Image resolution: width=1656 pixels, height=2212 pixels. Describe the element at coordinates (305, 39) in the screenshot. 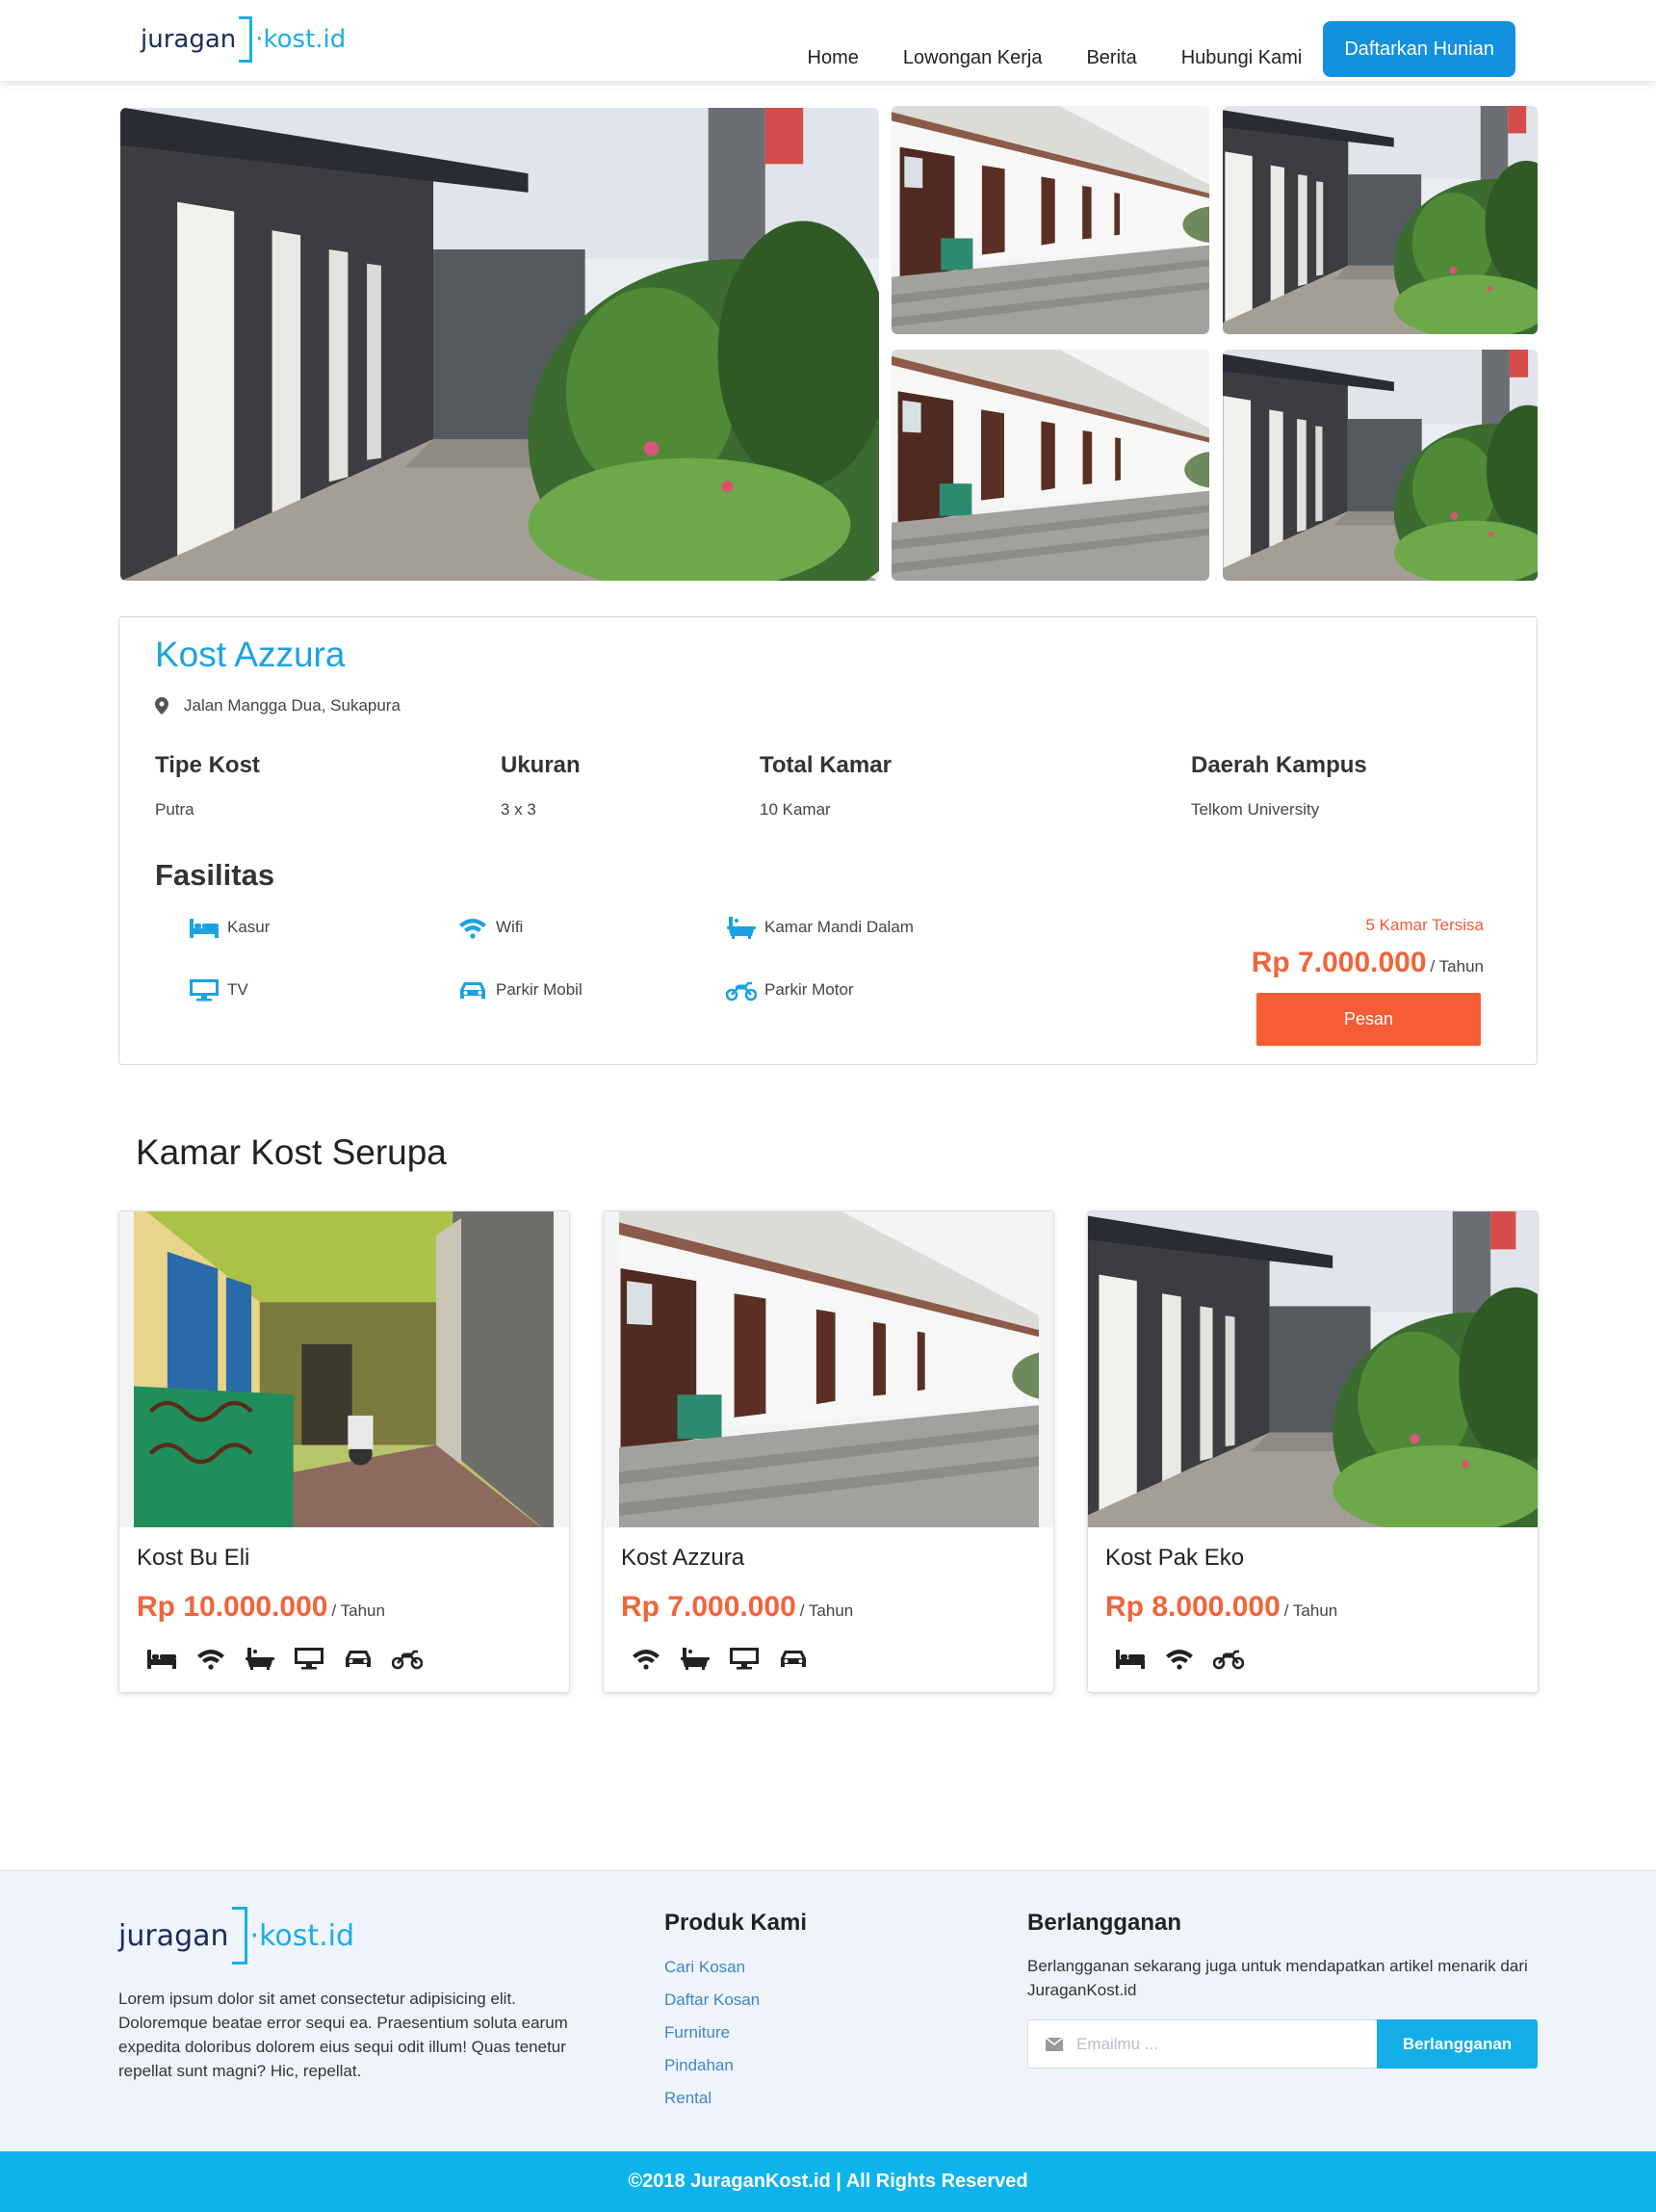

I see `brand-name-right: kost.id` at that location.